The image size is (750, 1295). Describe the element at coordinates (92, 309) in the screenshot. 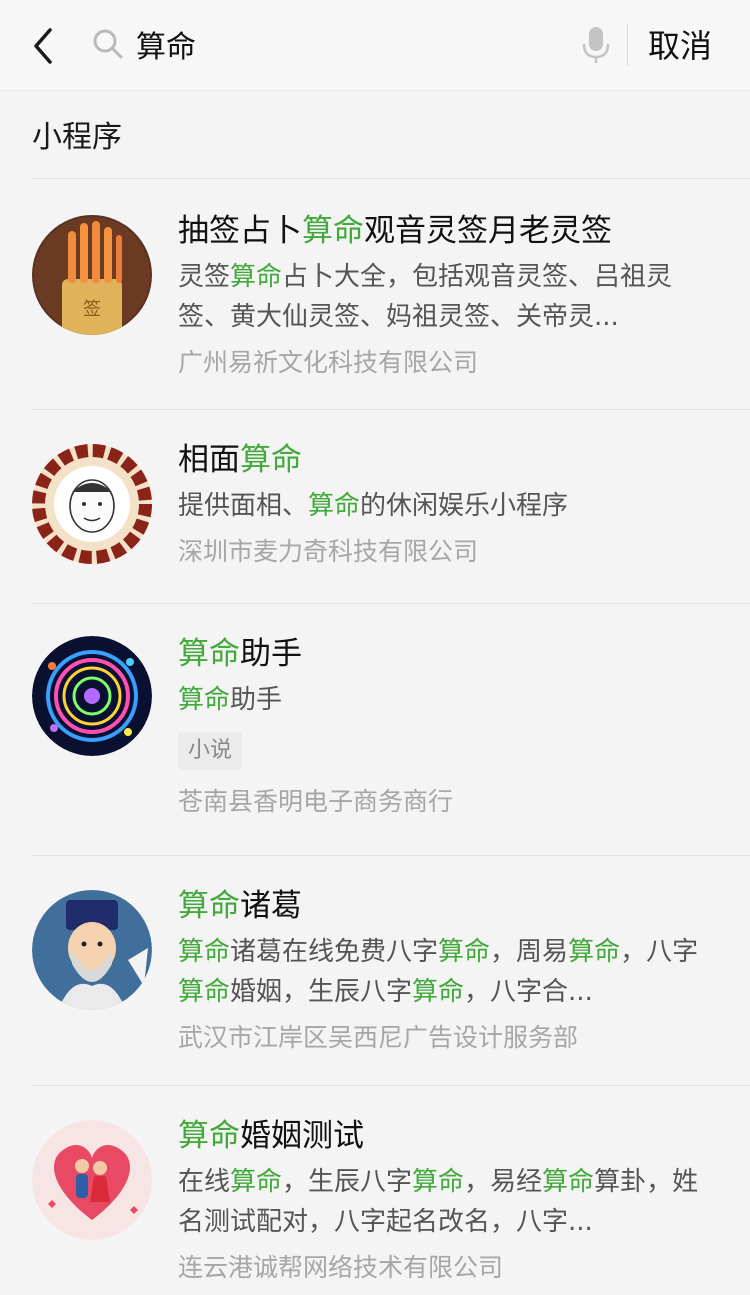

I see `svg-text: 签` at that location.